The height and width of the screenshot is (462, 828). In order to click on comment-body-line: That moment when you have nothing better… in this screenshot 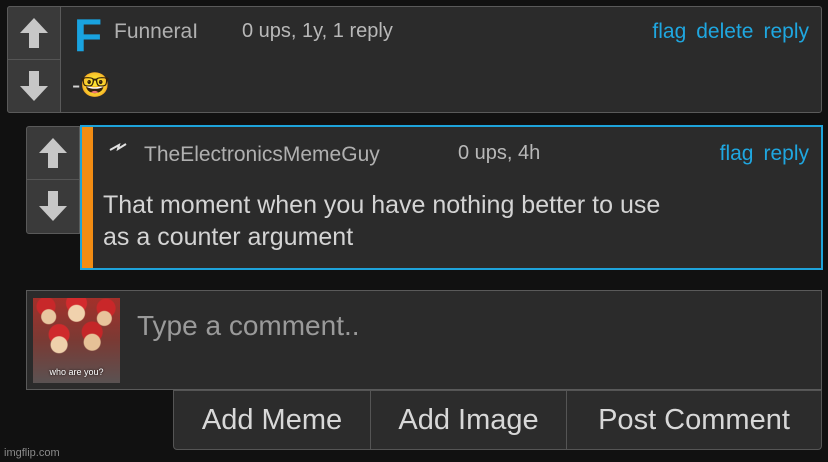, I will do `click(382, 205)`.